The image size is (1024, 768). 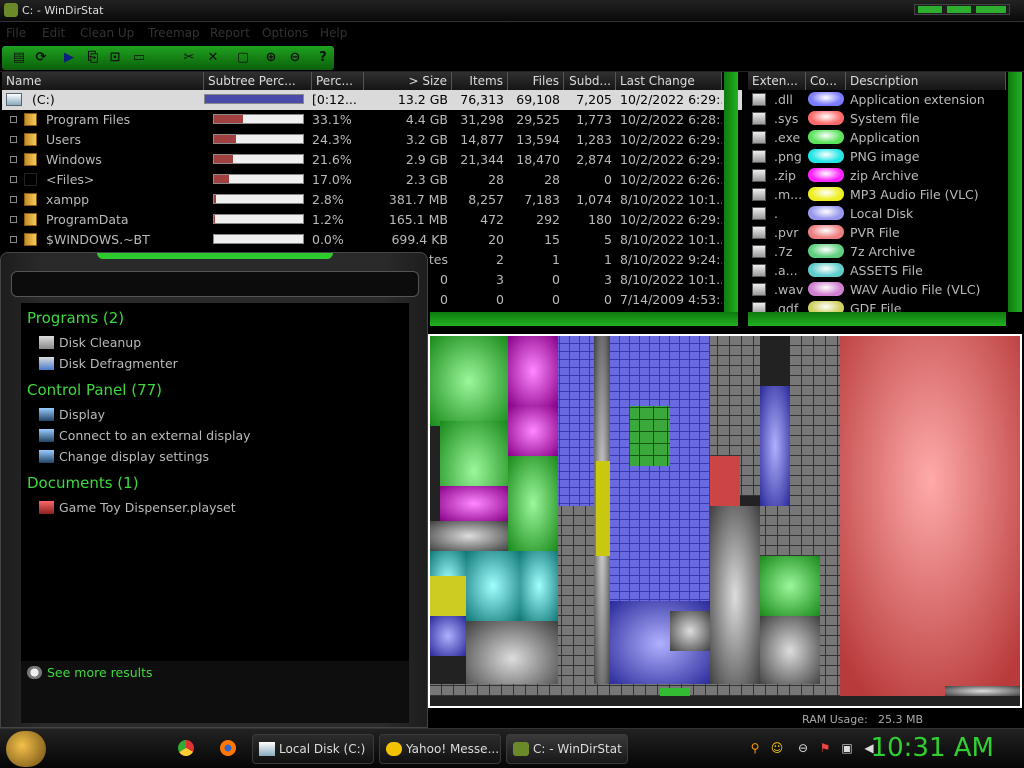 I want to click on console-icon: ▭, so click(x=139, y=58).